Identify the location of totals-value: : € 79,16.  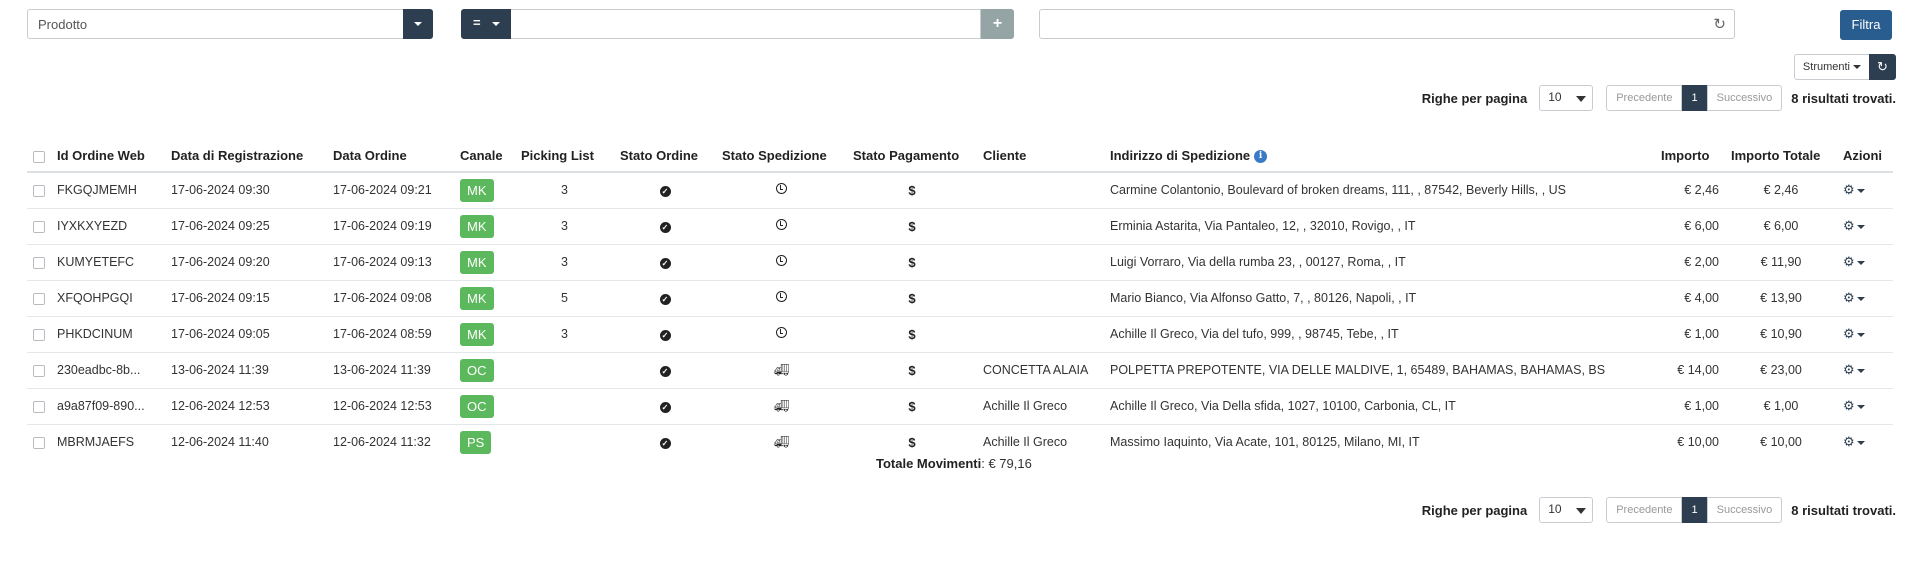
(1006, 463).